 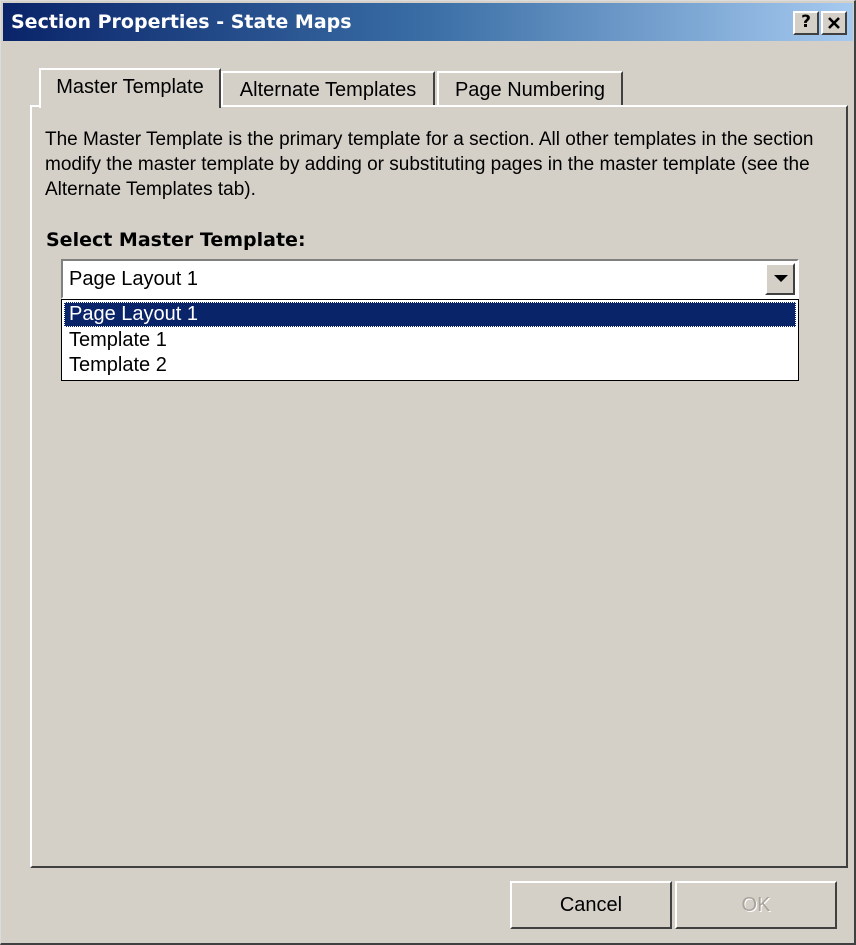 What do you see at coordinates (430, 279) in the screenshot?
I see `master-template-combobox: Page Layout 1` at bounding box center [430, 279].